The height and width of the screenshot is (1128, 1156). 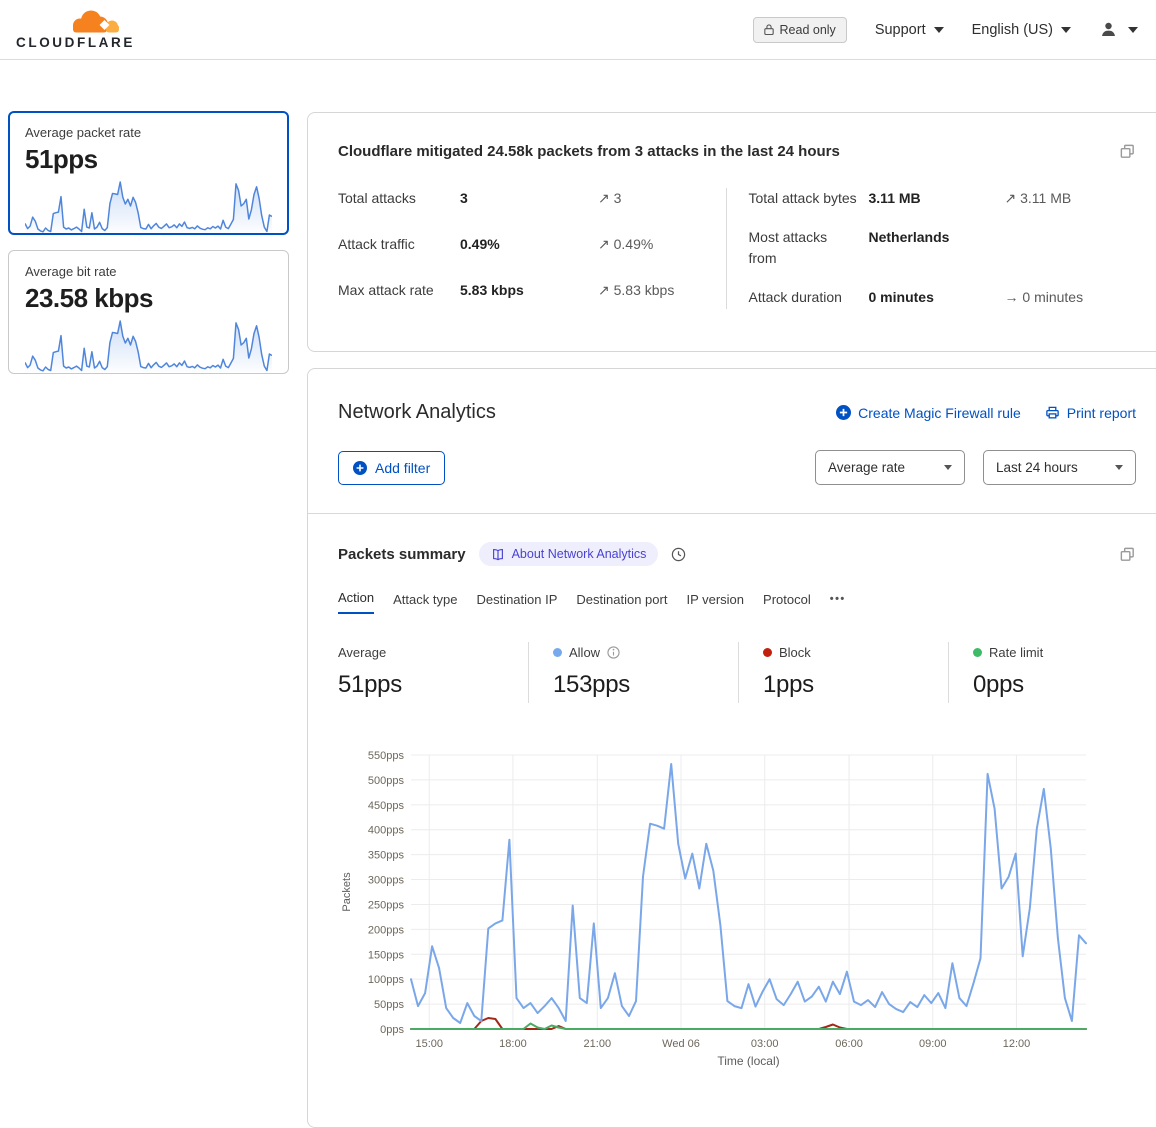 I want to click on svg-text: 03:00, so click(x=765, y=1044).